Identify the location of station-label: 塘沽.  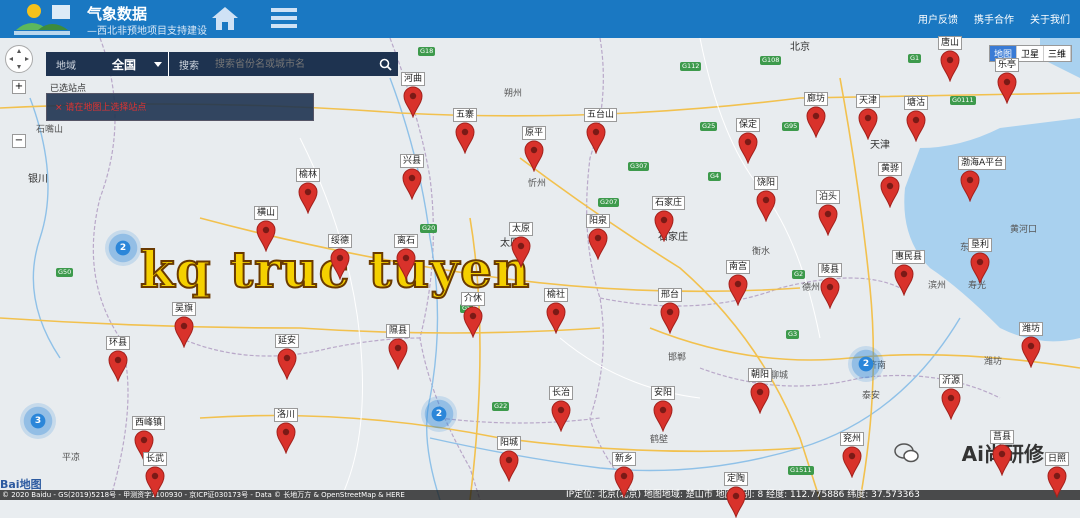
(916, 103).